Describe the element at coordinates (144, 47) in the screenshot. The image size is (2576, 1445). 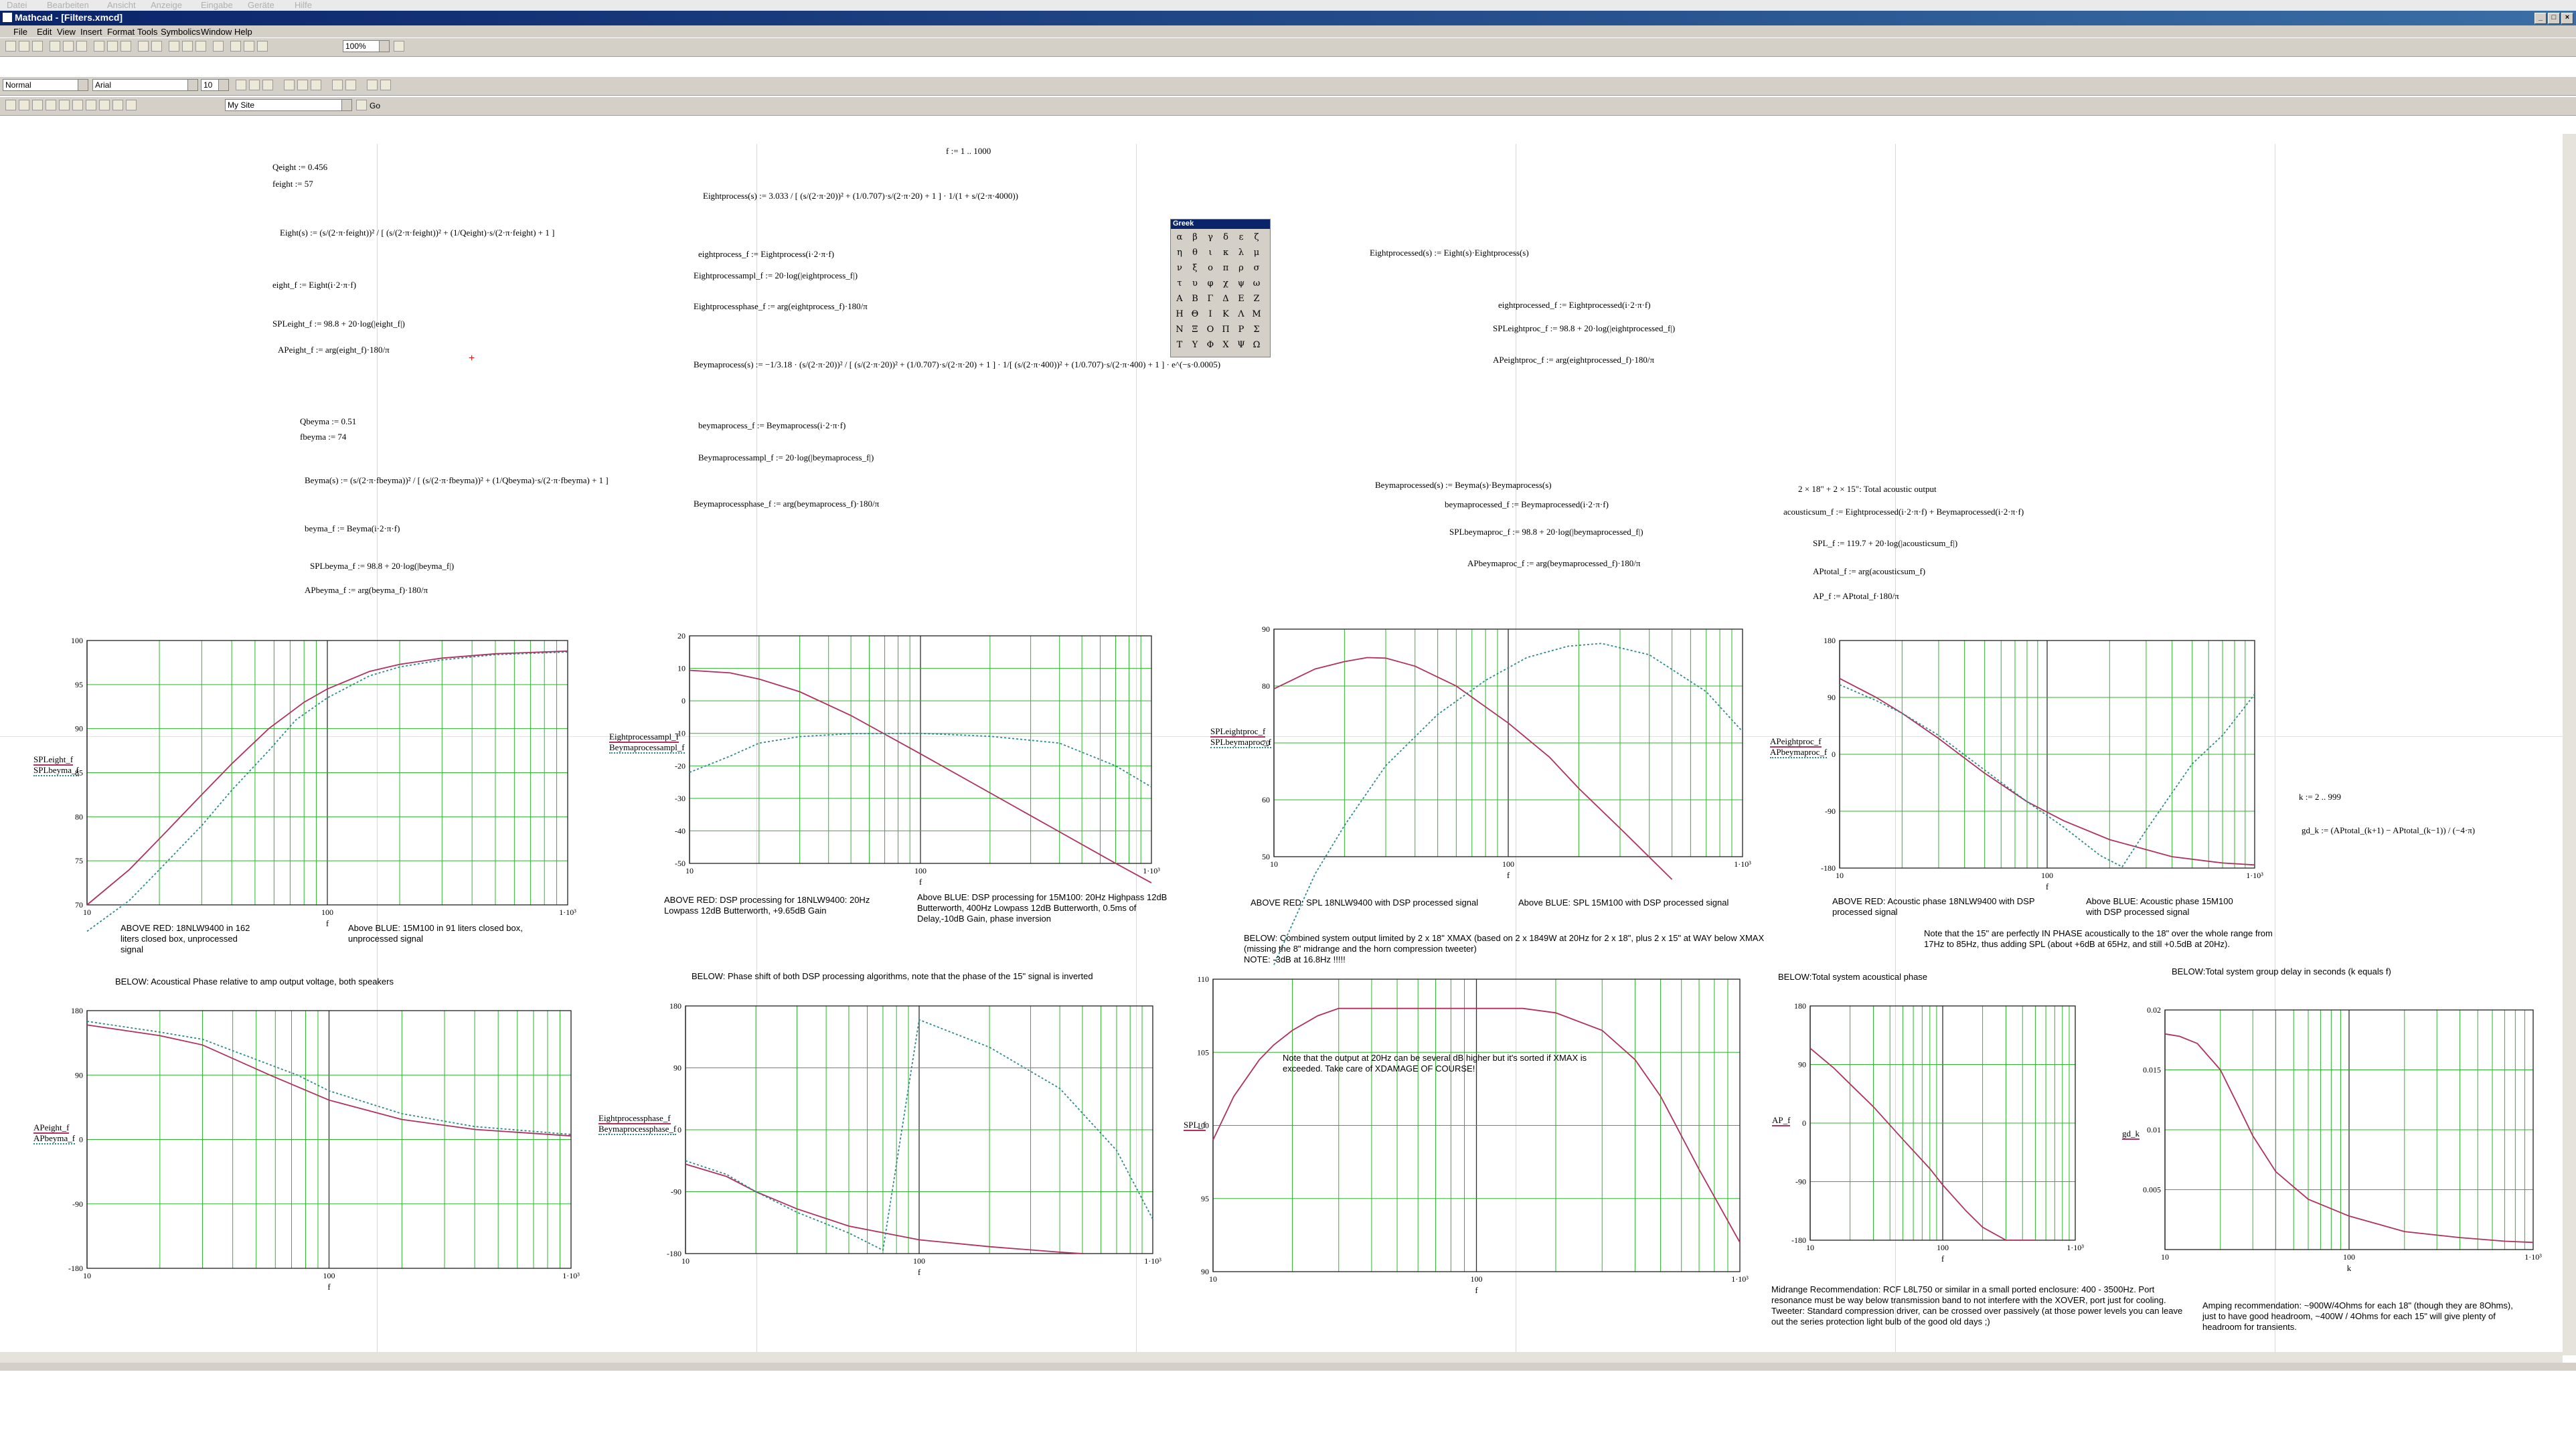
I see `undo-icon` at that location.